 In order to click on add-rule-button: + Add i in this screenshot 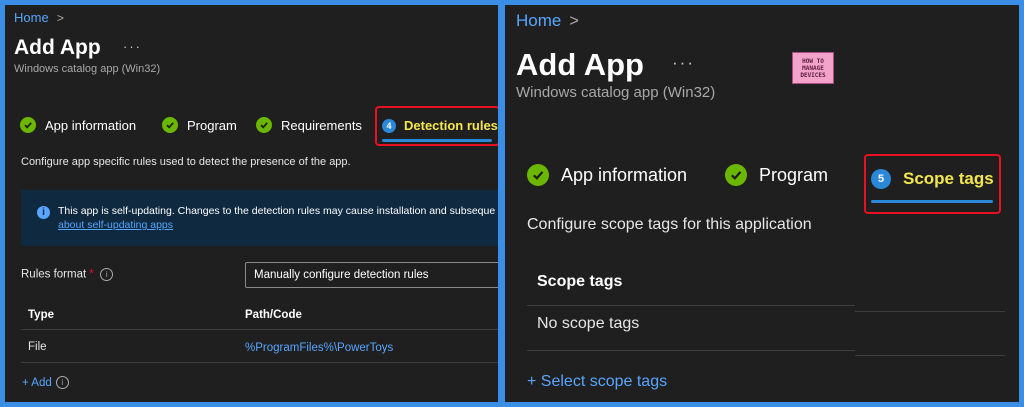, I will do `click(45, 382)`.